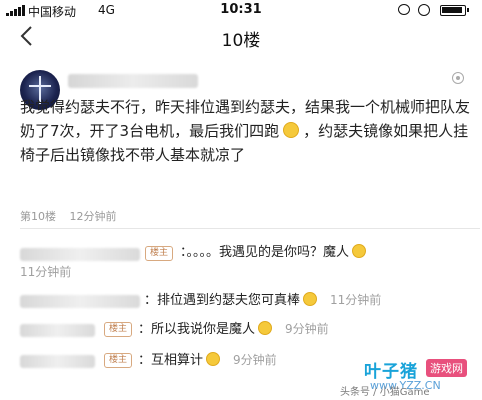  I want to click on nav-bar: 10楼, so click(241, 36).